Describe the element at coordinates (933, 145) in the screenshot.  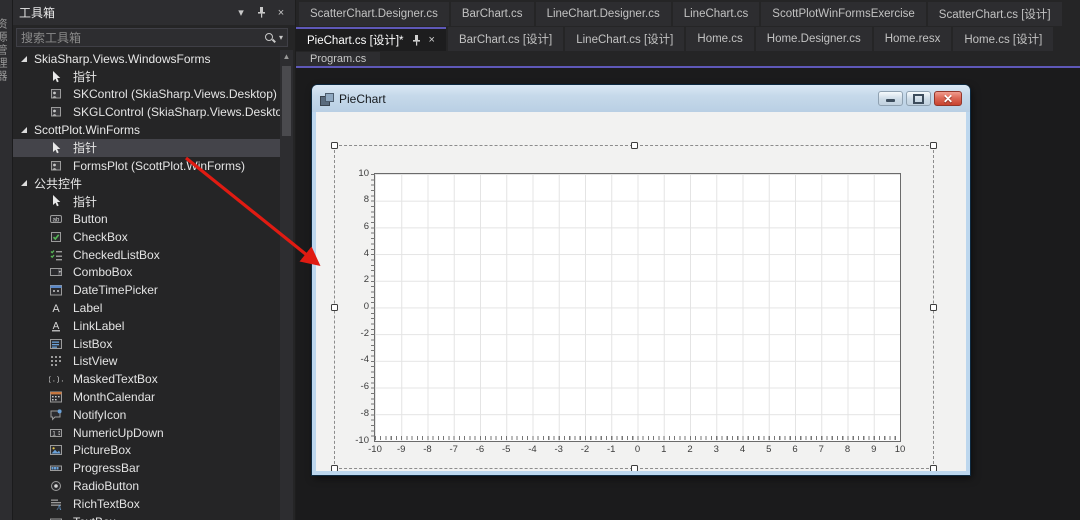
I see `resize-handle-top-right` at that location.